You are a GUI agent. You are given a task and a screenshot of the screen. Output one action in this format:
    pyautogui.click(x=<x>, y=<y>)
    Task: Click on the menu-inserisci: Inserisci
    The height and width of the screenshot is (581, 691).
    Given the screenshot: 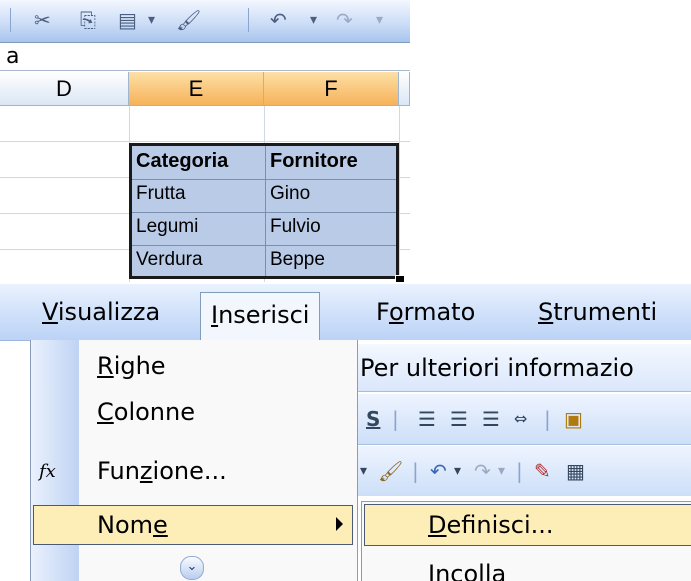 What is the action you would take?
    pyautogui.click(x=260, y=316)
    